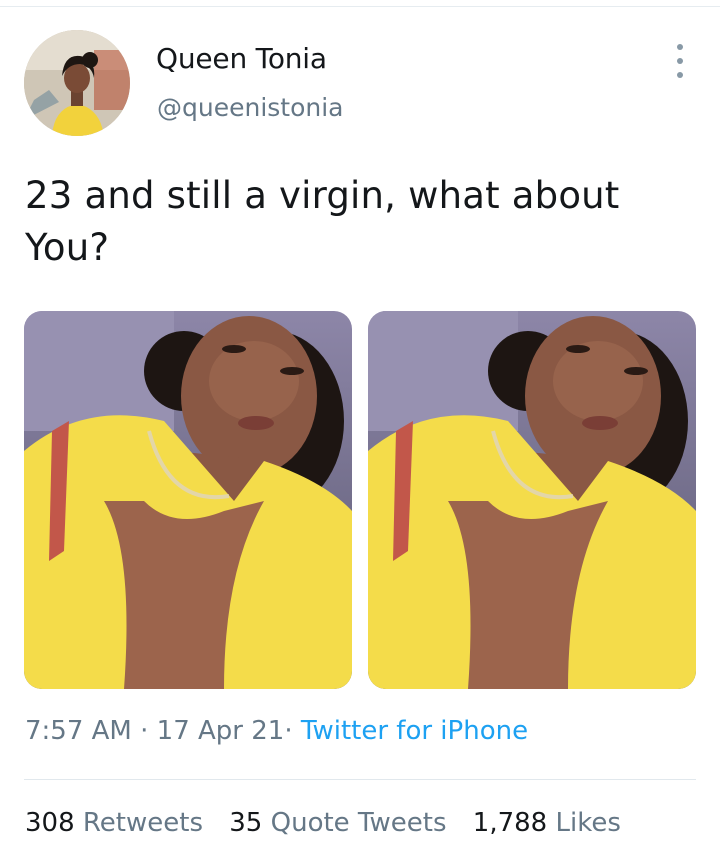 The height and width of the screenshot is (854, 720). What do you see at coordinates (142, 823) in the screenshot?
I see `retweets-label: Retweets` at bounding box center [142, 823].